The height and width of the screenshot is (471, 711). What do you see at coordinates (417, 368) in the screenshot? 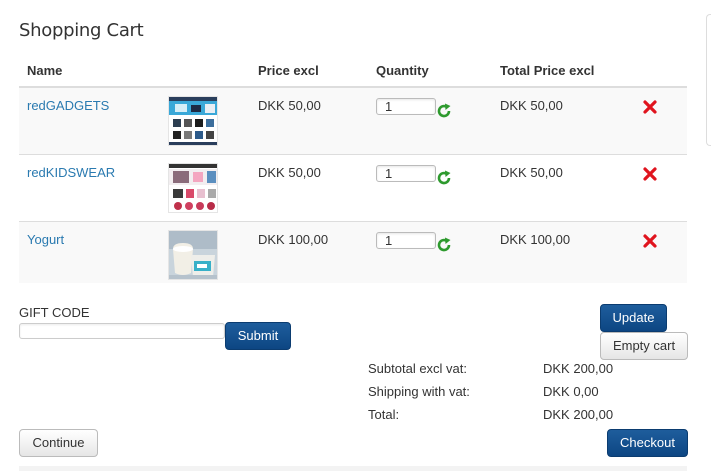
I see `subtotal-label: Subtotal excl vat:` at bounding box center [417, 368].